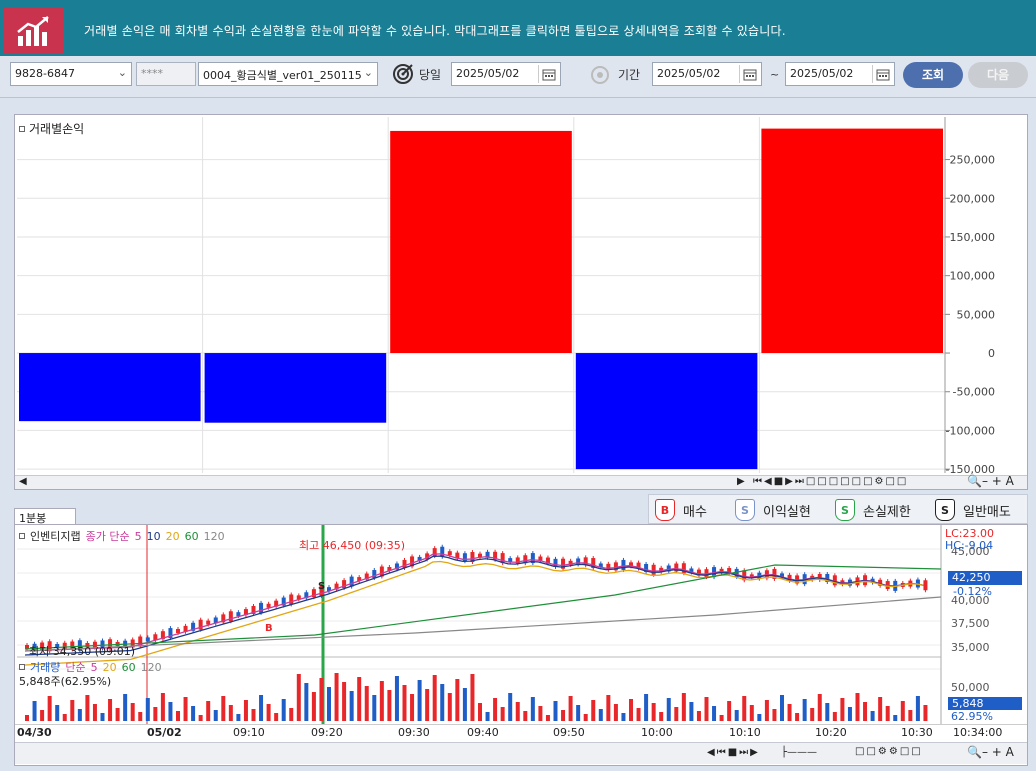 The image size is (1036, 771). What do you see at coordinates (600, 75) in the screenshot?
I see `period-radio` at bounding box center [600, 75].